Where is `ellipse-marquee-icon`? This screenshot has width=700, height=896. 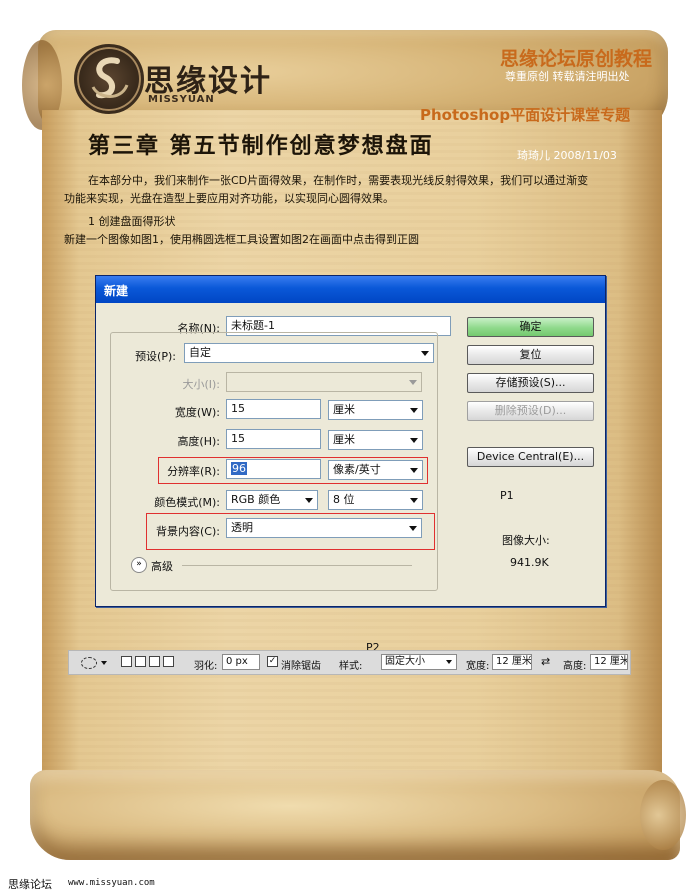
ellipse-marquee-icon is located at coordinates (89, 663).